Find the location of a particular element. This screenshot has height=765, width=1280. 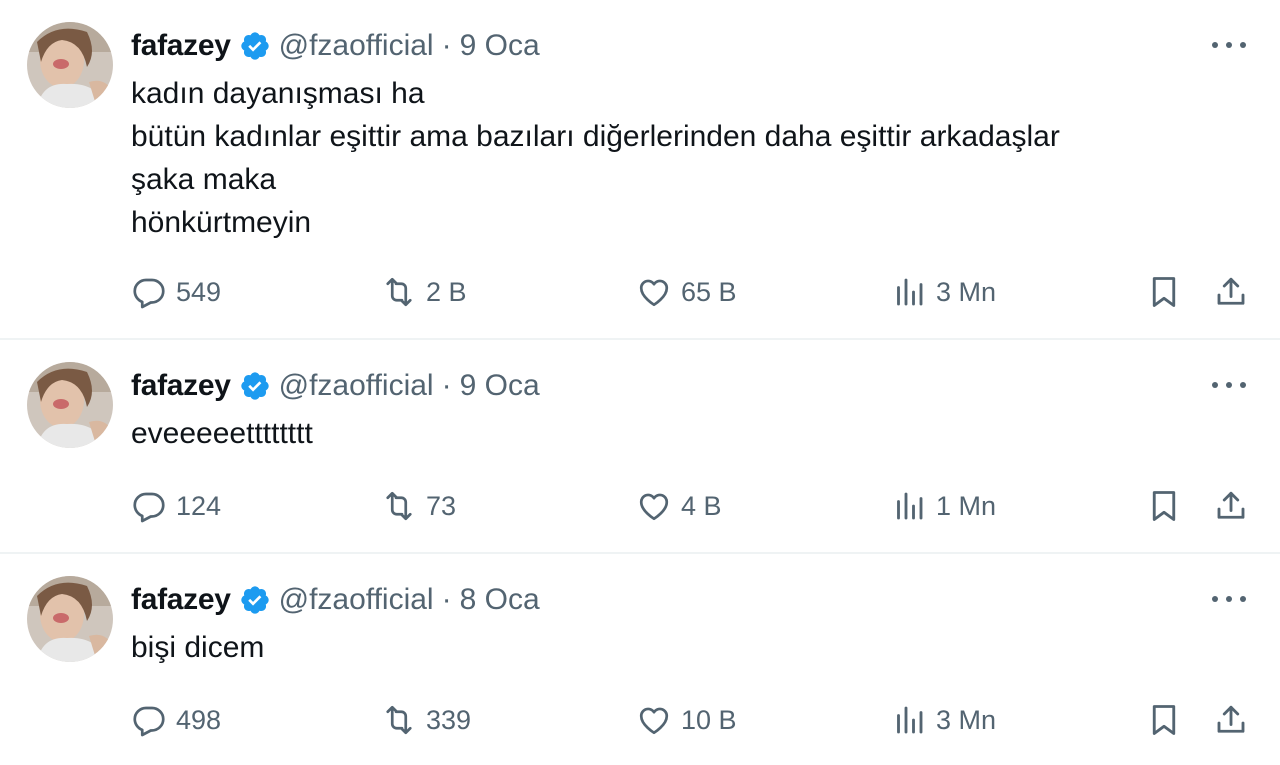

tweet-actions: 549 2 B 65 B 3 Mn is located at coordinates (691, 292).